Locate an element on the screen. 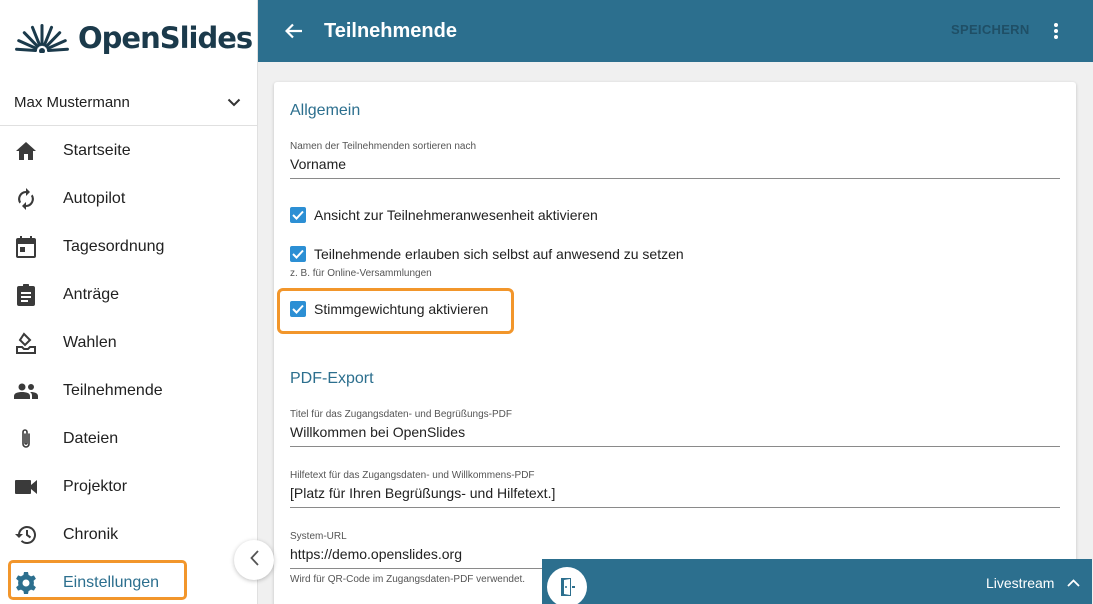 The image size is (1093, 604). sidebar-item-tagesordnung: Tagesordnung is located at coordinates (129, 247).